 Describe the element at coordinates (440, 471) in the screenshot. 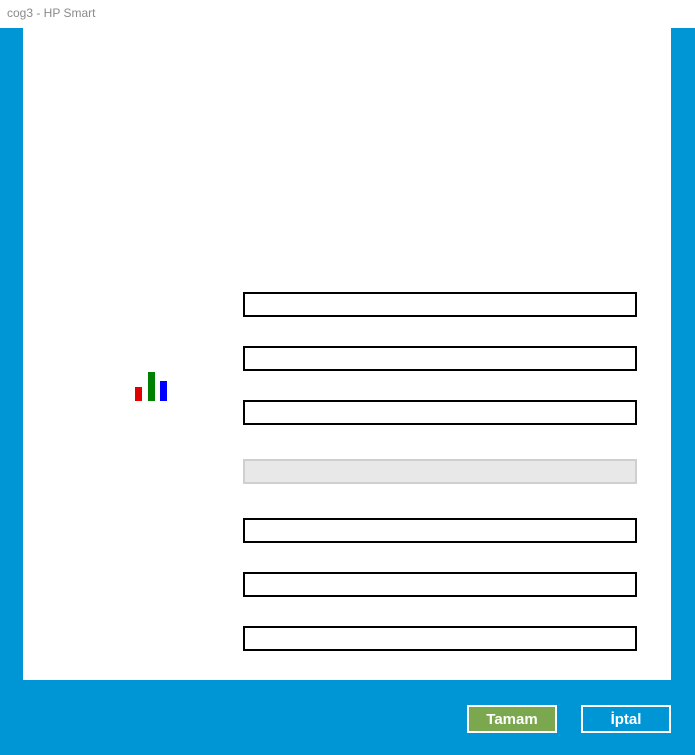

I see `form-field-4-readonly` at that location.